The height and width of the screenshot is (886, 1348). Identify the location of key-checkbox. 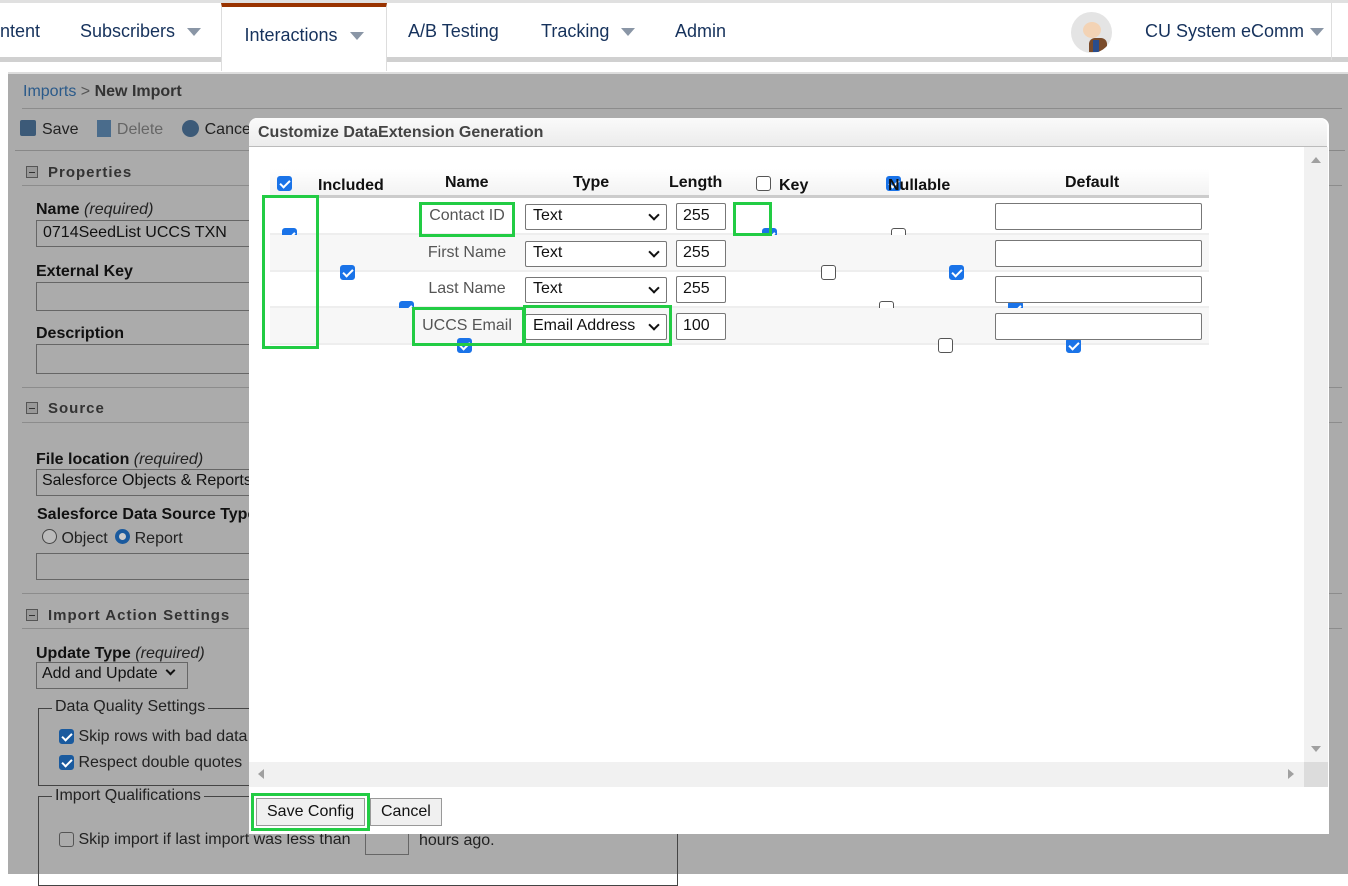
(945, 345).